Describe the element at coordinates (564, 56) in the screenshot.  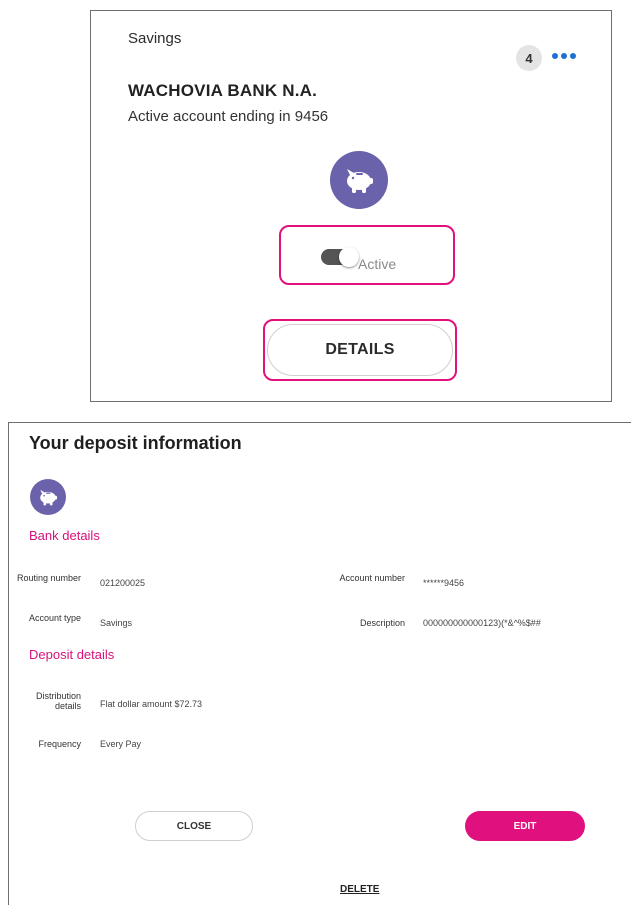
I see `more-options-icon` at that location.